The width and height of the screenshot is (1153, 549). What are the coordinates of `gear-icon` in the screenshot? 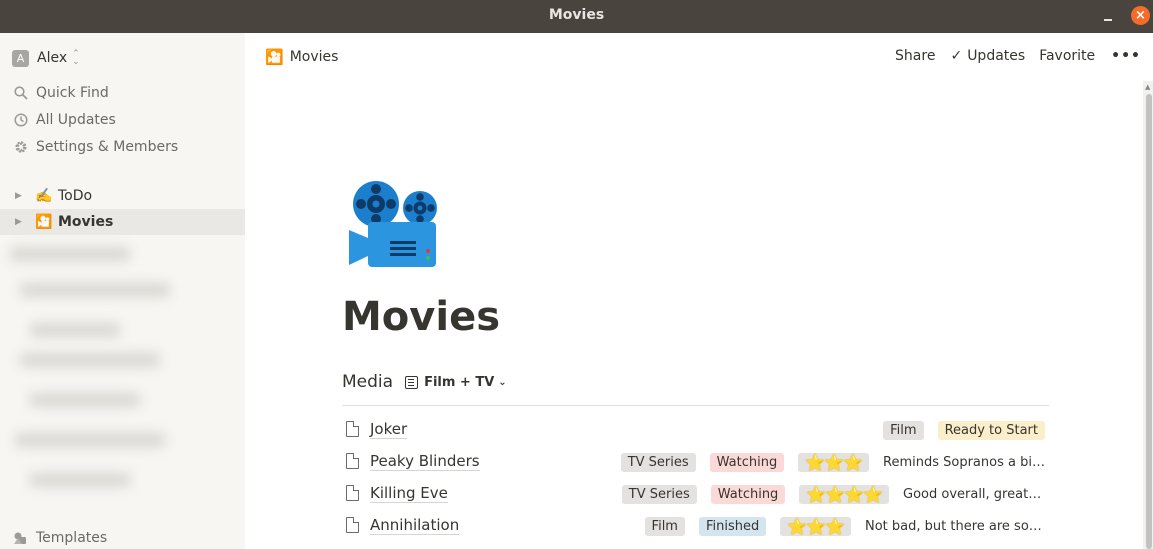 It's located at (20, 147).